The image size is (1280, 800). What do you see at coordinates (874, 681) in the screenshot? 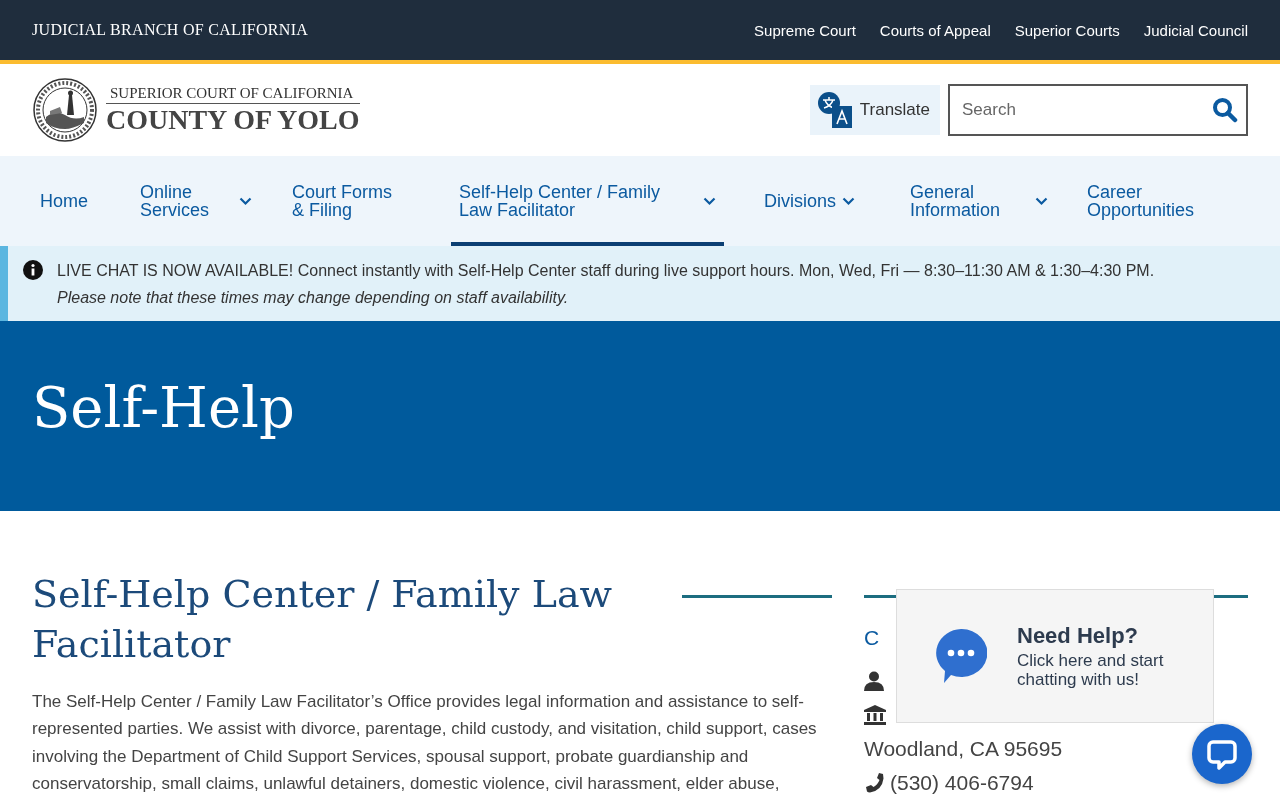
I see `person-icon` at bounding box center [874, 681].